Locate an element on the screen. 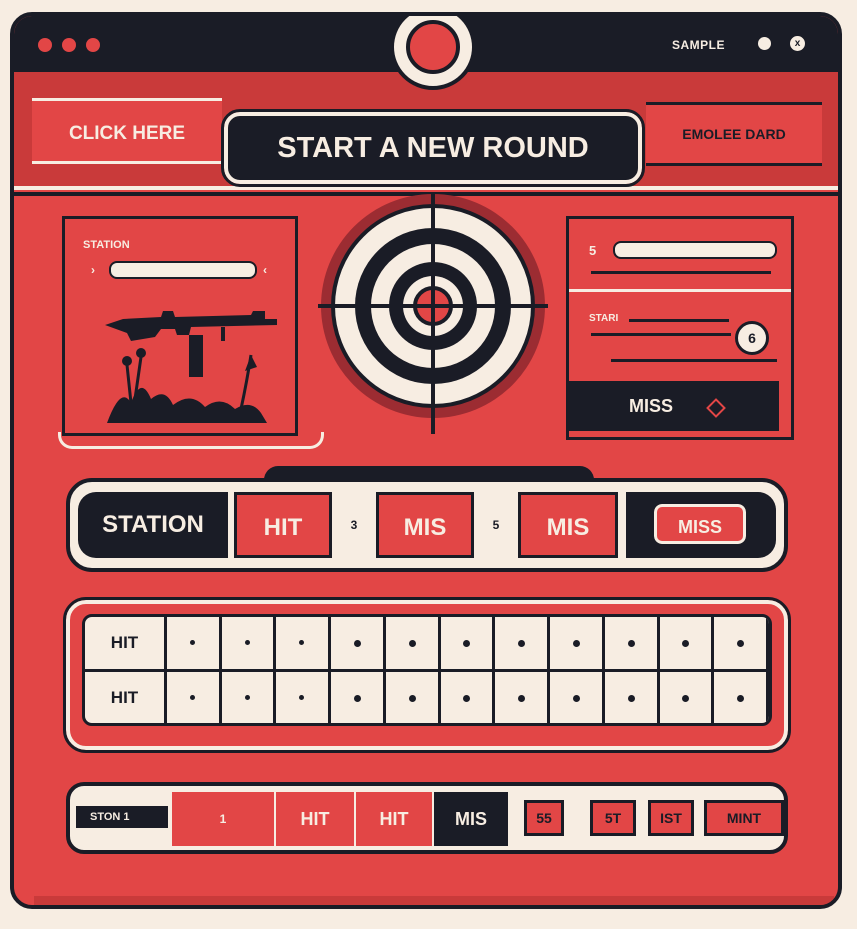  station-panel-label: STATION is located at coordinates (106, 245).